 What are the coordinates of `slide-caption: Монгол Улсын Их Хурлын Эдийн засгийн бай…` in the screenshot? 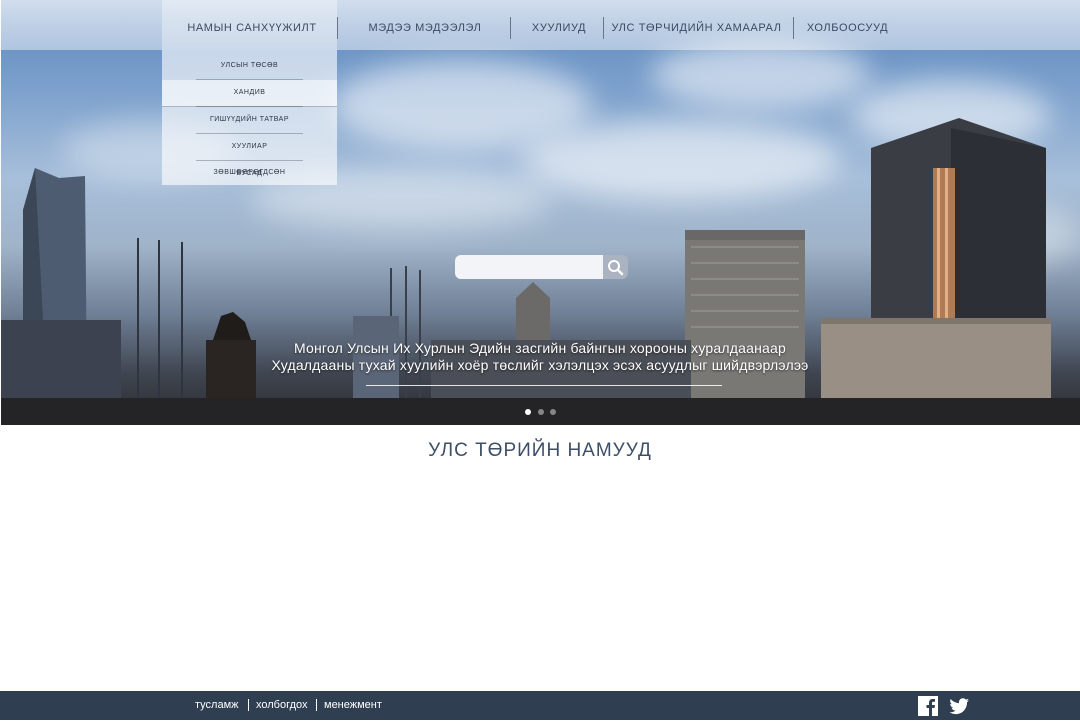 It's located at (540, 357).